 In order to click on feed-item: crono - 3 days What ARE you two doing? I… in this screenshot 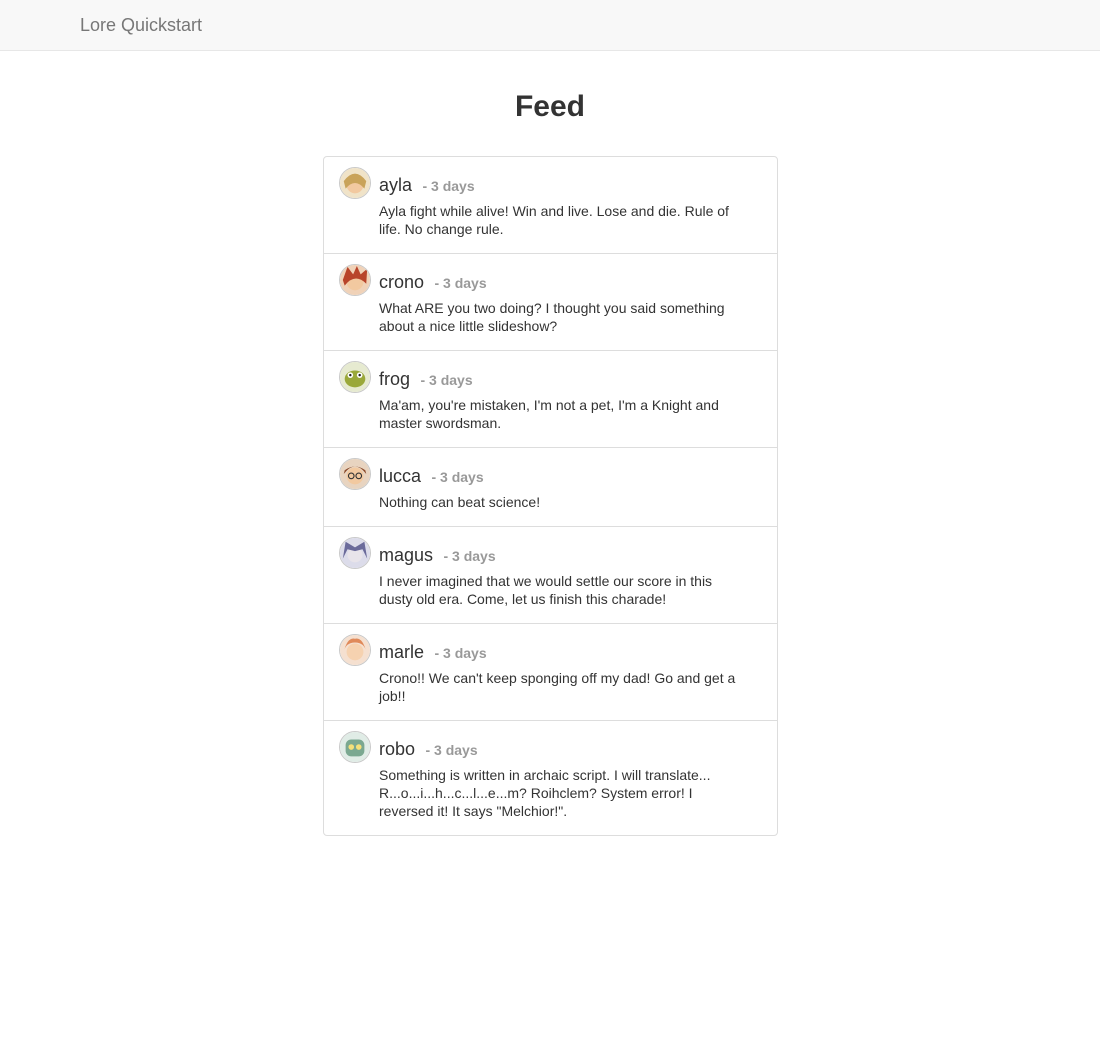, I will do `click(550, 301)`.